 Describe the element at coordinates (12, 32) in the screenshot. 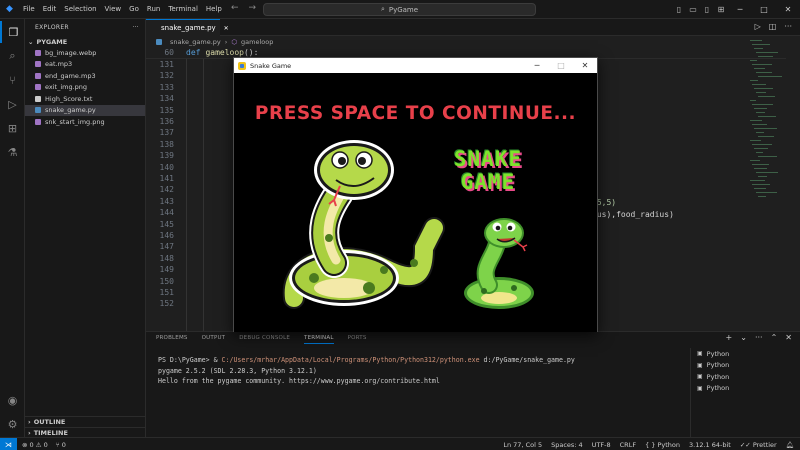

I see `explorer-icon: ❐` at that location.